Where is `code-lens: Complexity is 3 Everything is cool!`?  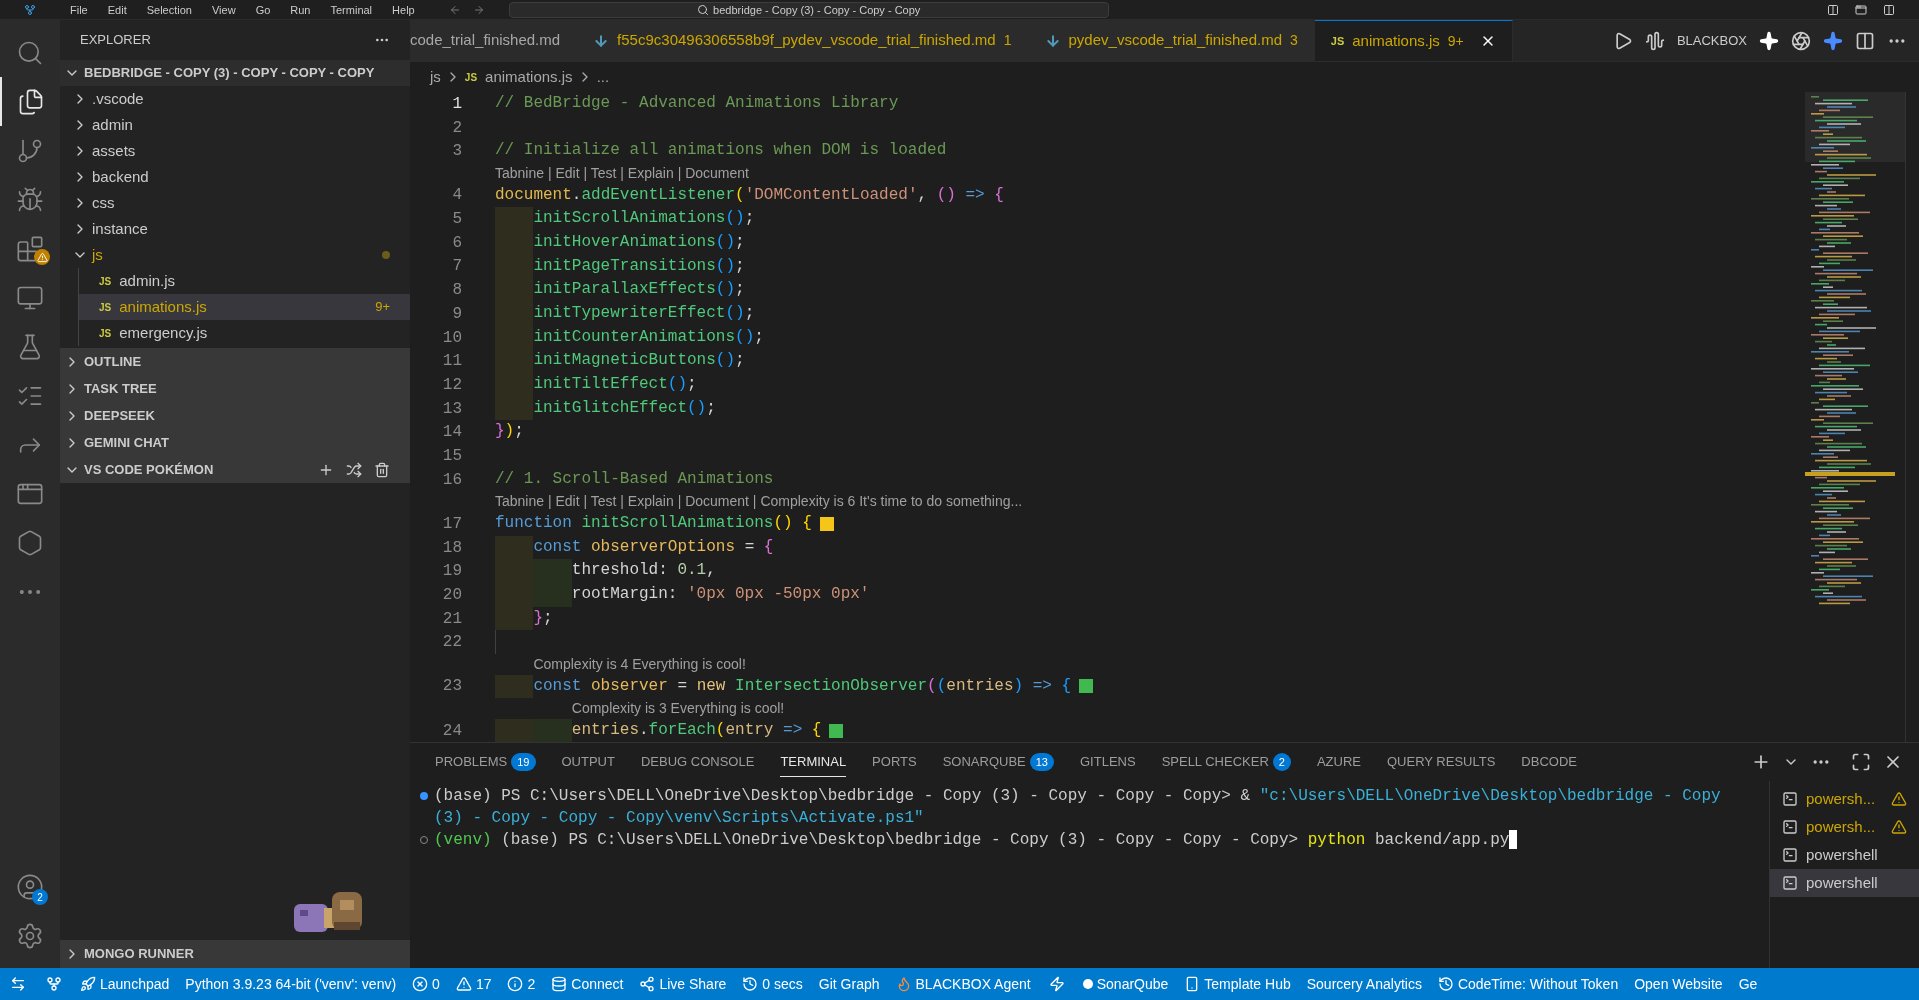 code-lens: Complexity is 3 Everything is cool! is located at coordinates (678, 709).